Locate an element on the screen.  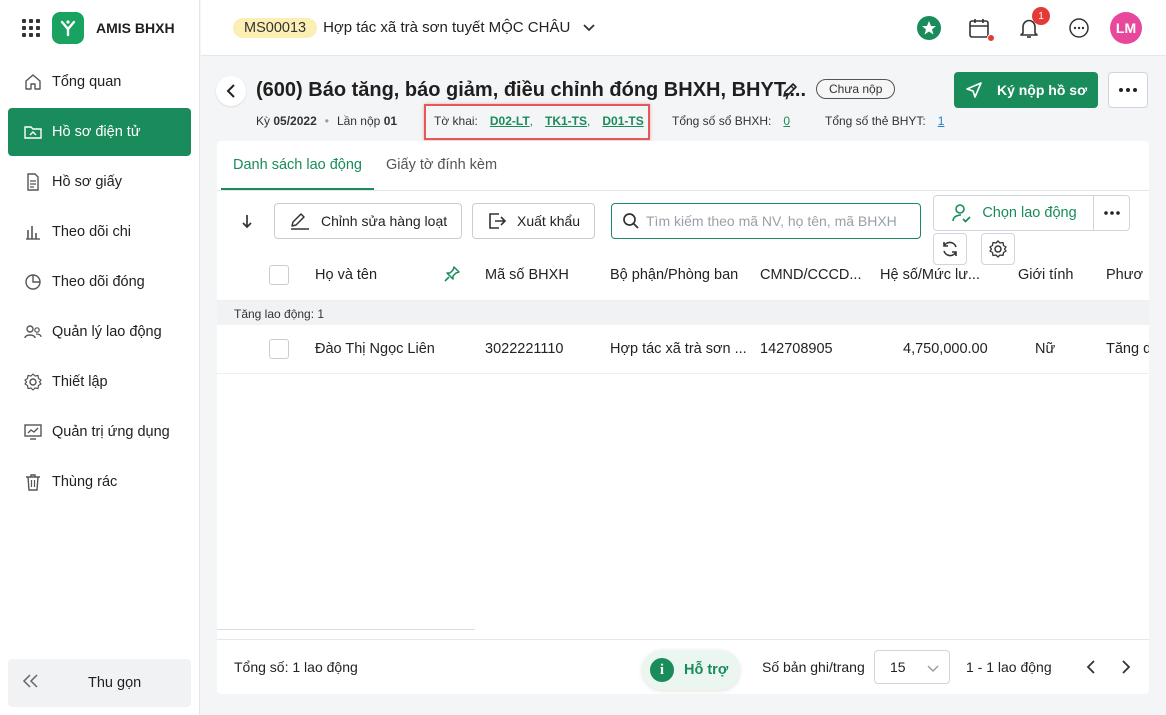
total-count: Tổng số: 1 lao động is located at coordinates (296, 667).